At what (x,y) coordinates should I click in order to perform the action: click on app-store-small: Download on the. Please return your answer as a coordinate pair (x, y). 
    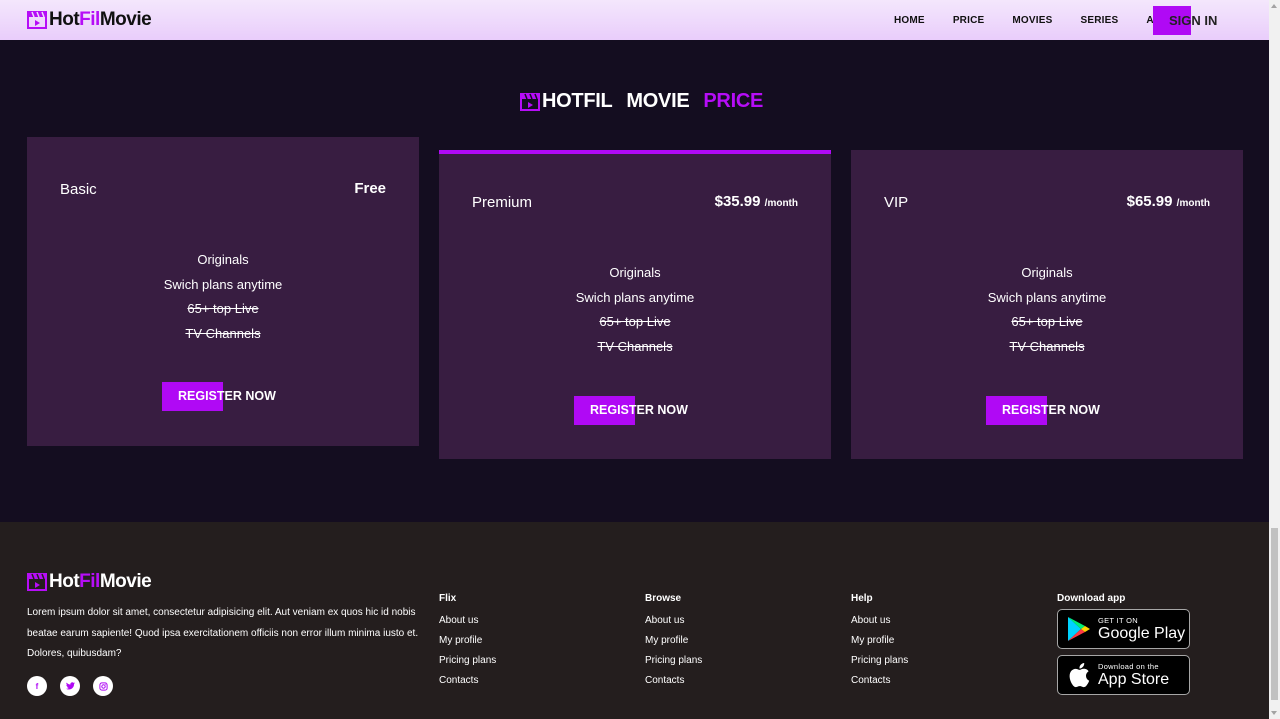
    Looking at the image, I should click on (1128, 666).